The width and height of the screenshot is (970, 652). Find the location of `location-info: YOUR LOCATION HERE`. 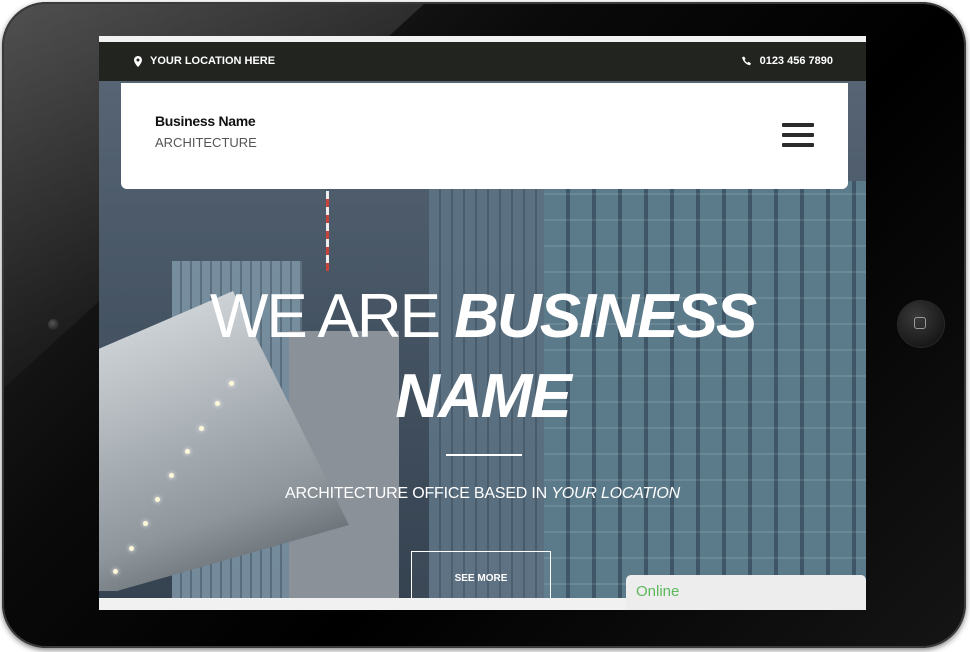

location-info: YOUR LOCATION HERE is located at coordinates (204, 61).